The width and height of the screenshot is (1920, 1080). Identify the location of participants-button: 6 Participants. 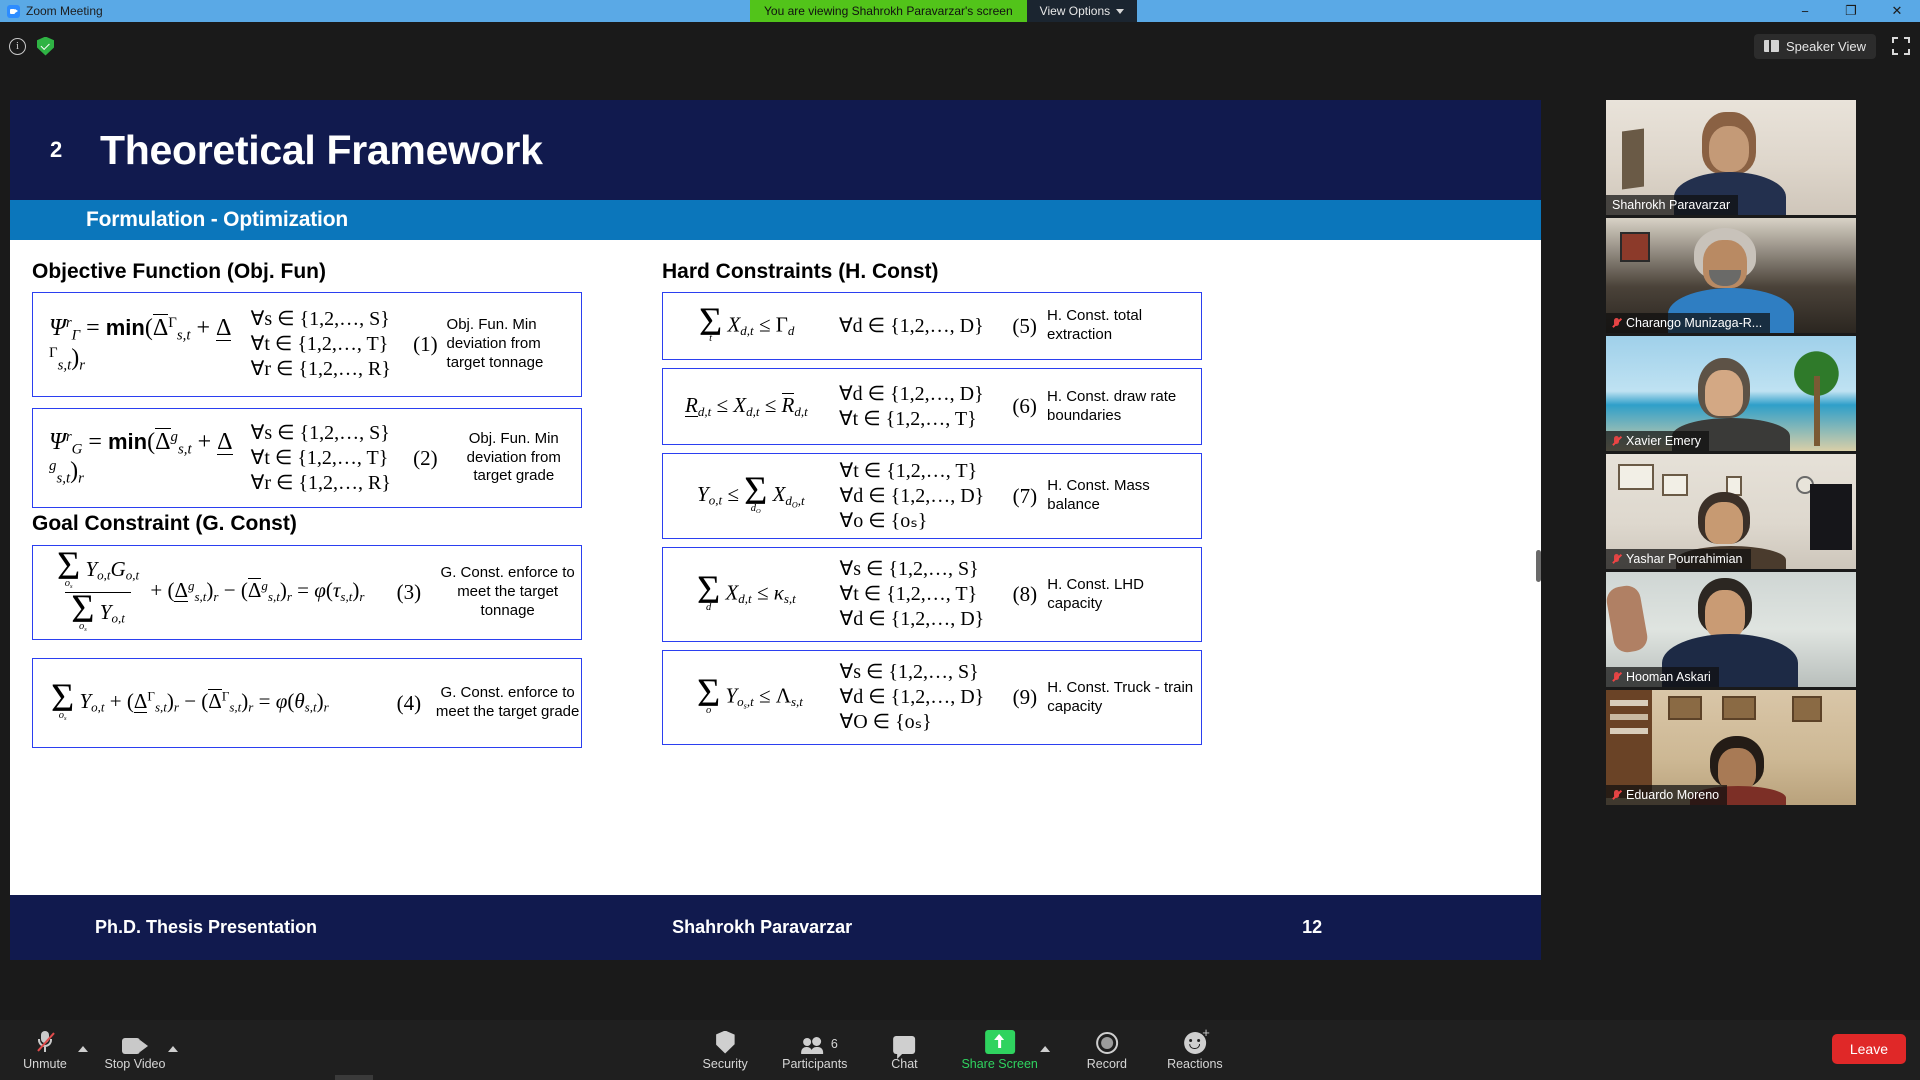
(814, 1050).